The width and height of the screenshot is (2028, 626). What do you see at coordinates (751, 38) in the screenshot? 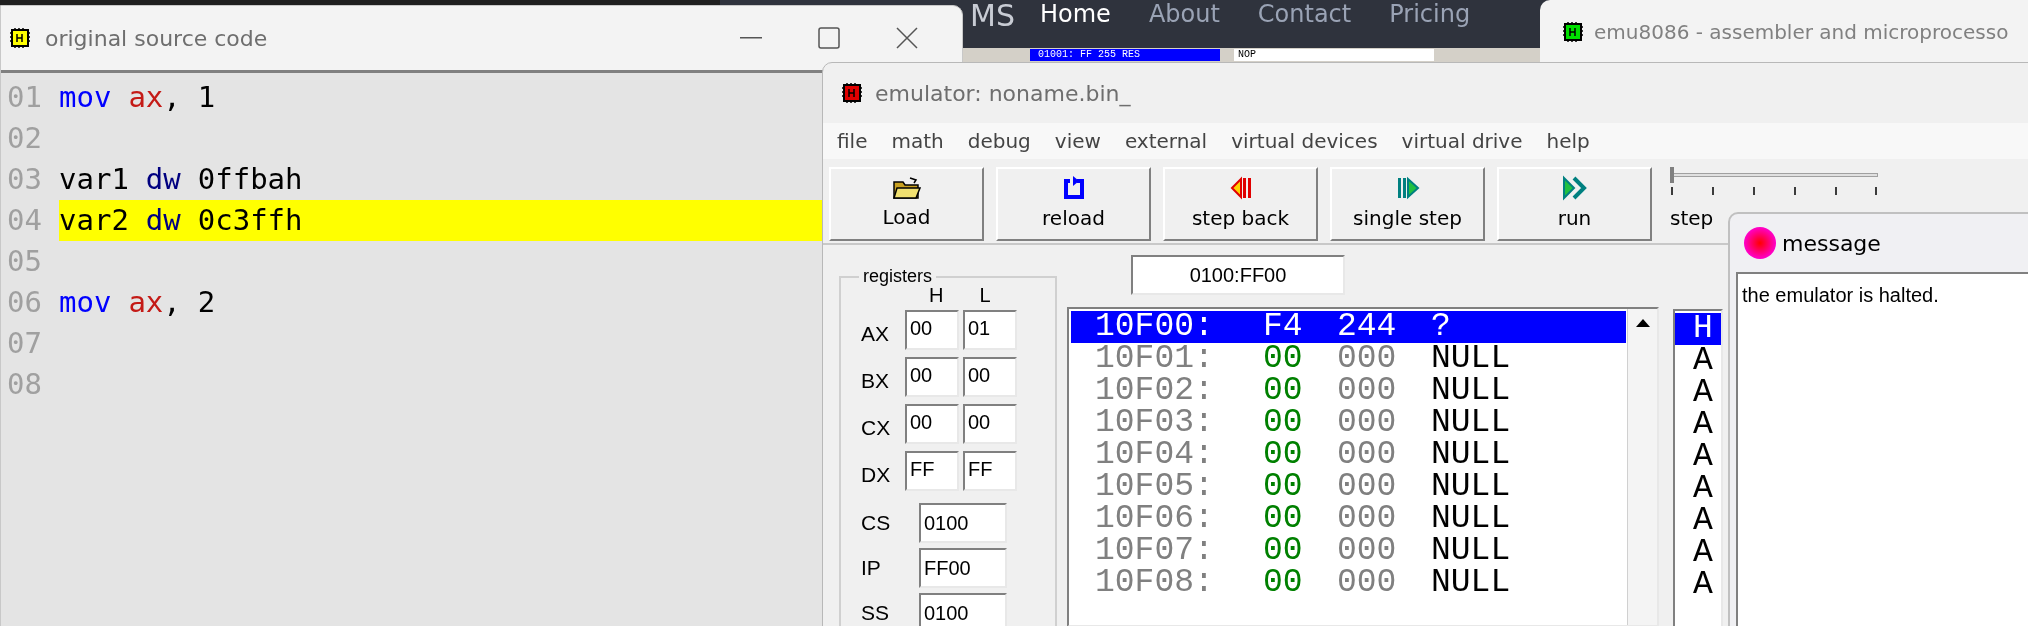
I see `minimize-icon` at bounding box center [751, 38].